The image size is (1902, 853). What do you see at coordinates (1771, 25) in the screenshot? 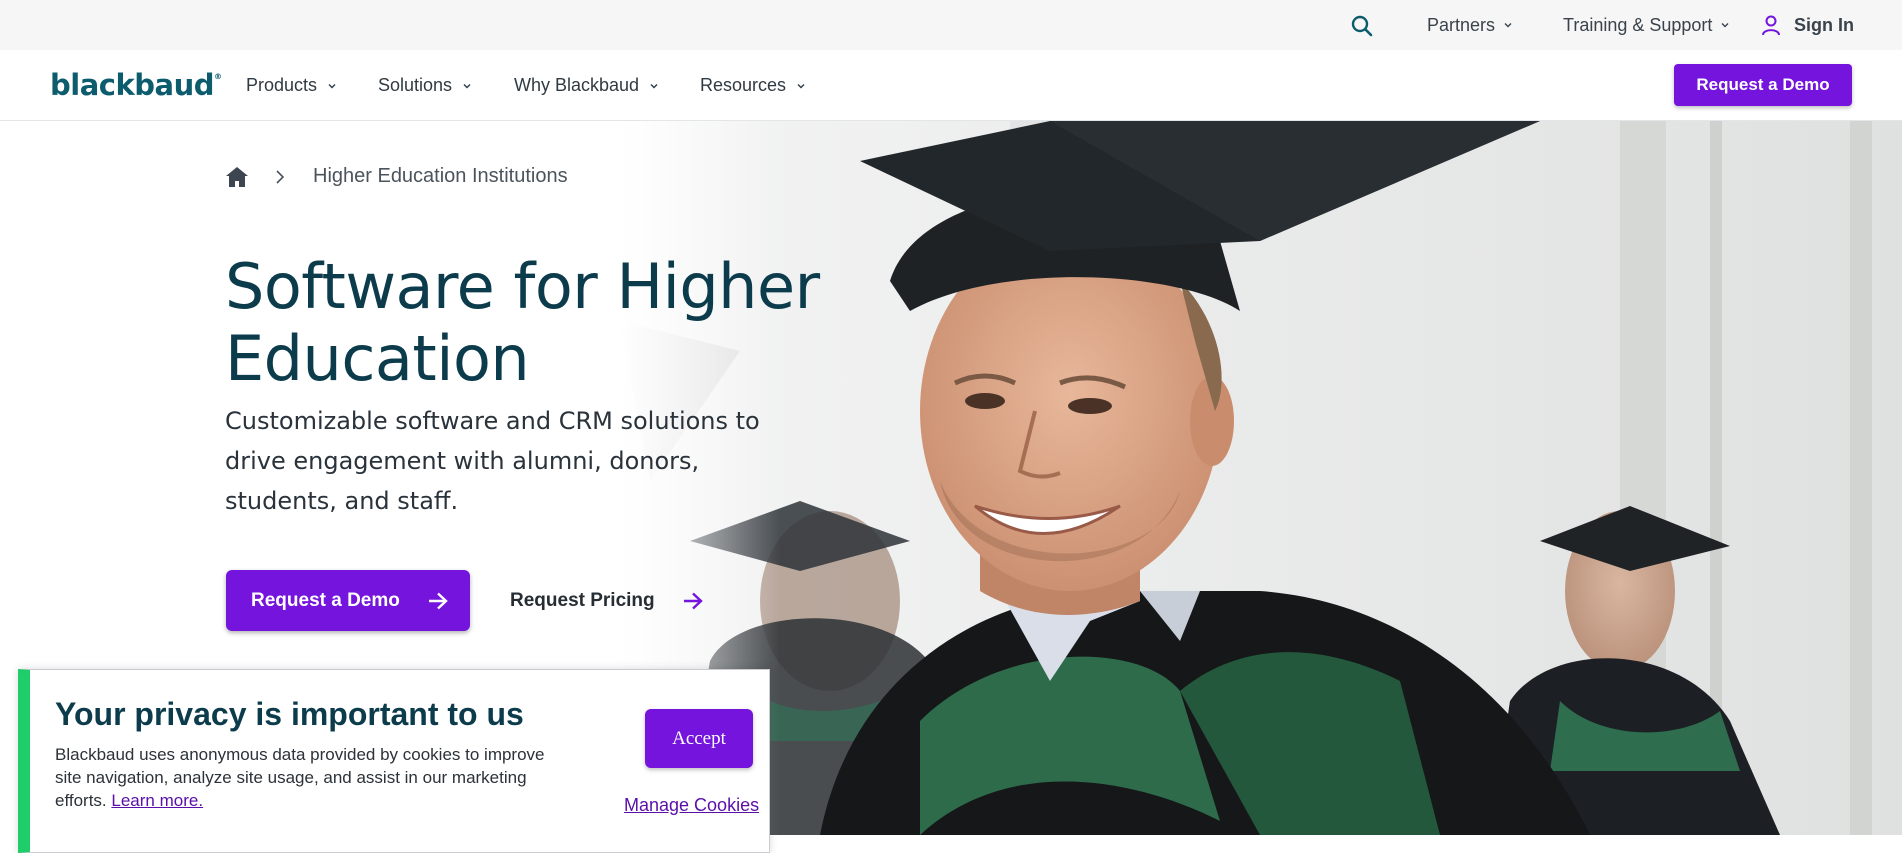
I see `user-icon` at bounding box center [1771, 25].